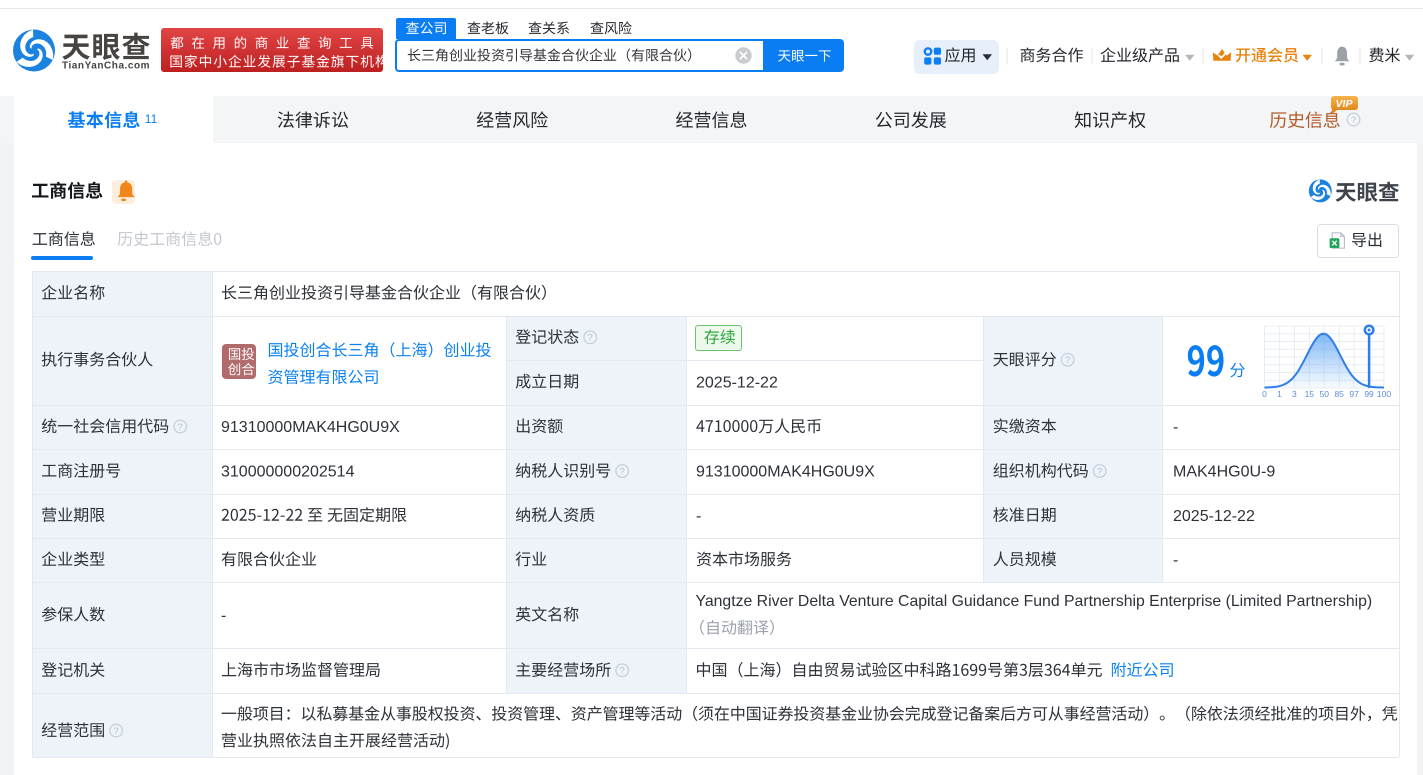 The width and height of the screenshot is (1423, 775). What do you see at coordinates (151, 119) in the screenshot?
I see `svg-text: 11` at bounding box center [151, 119].